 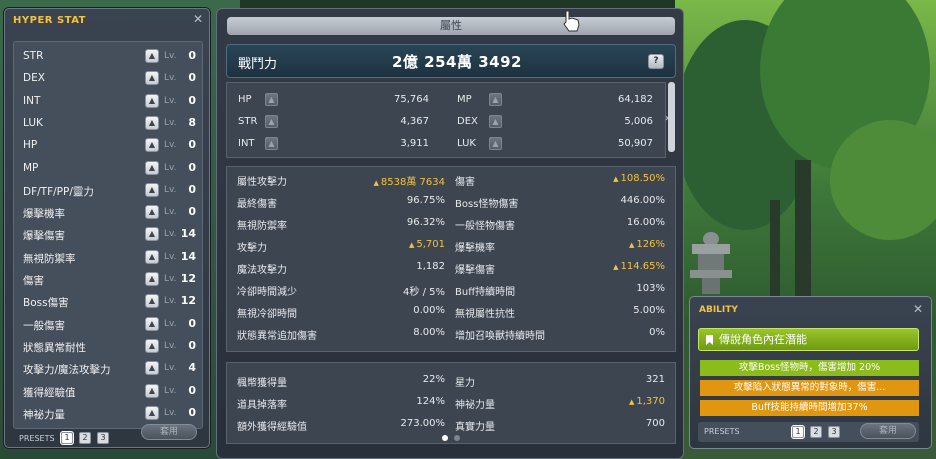 I want to click on hand-cursor-icon, so click(x=571, y=21).